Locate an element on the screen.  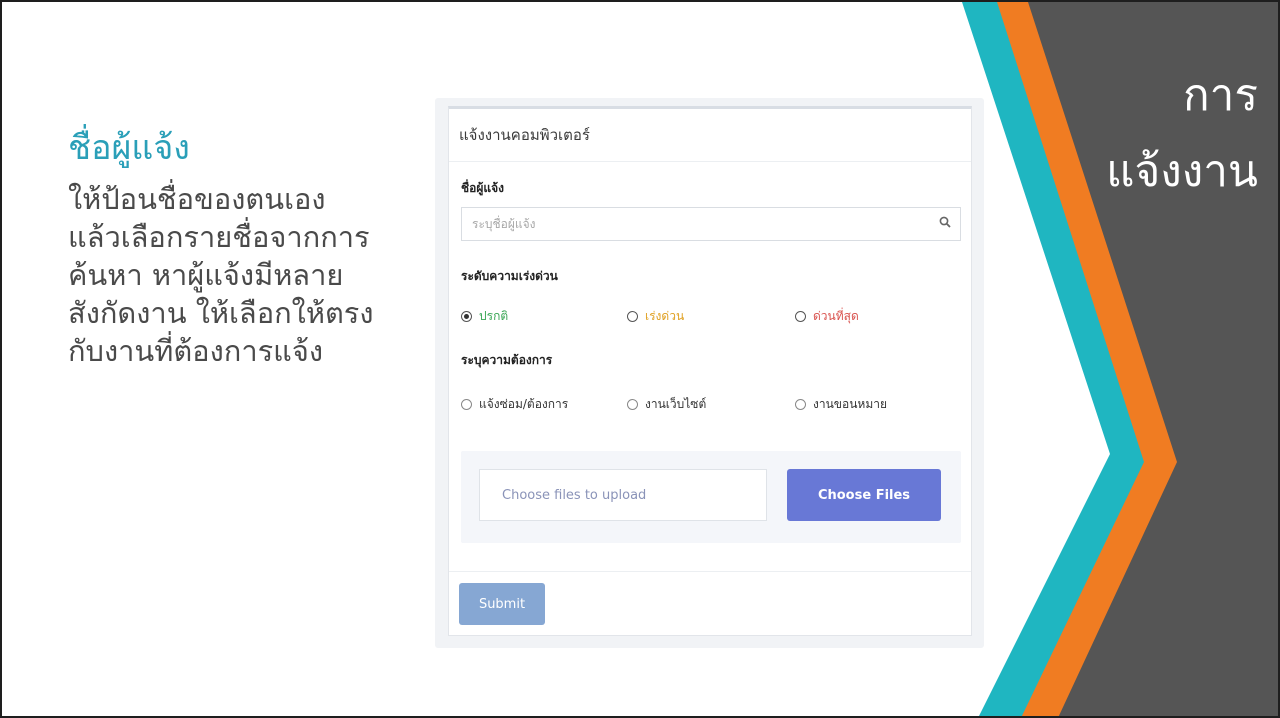
side-title-line2: แจ้งงาน is located at coordinates (1182, 171).